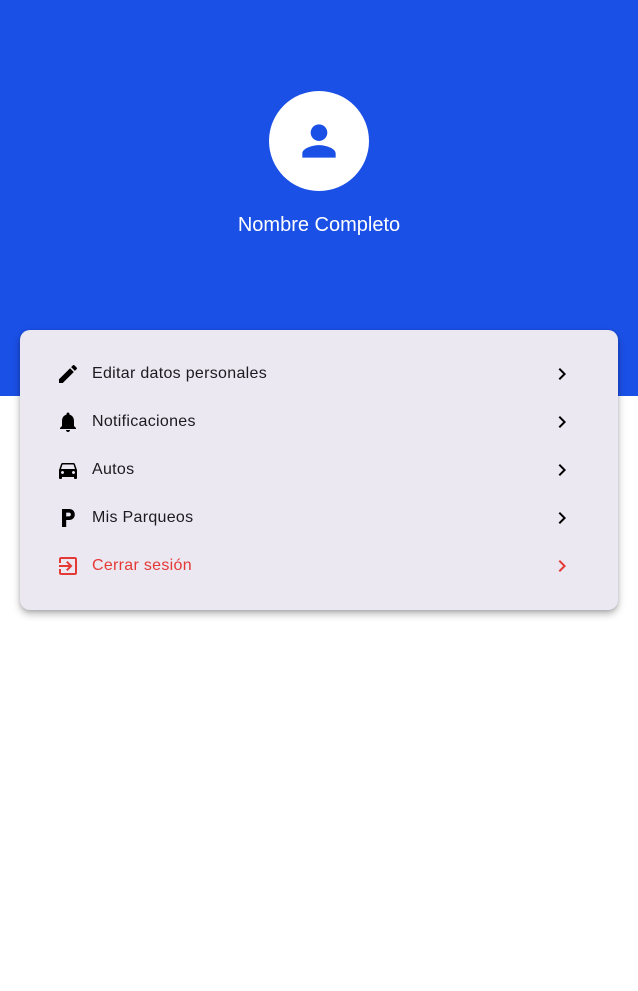 The height and width of the screenshot is (991, 638). What do you see at coordinates (319, 225) in the screenshot?
I see `profile-name: Nombre Completo` at bounding box center [319, 225].